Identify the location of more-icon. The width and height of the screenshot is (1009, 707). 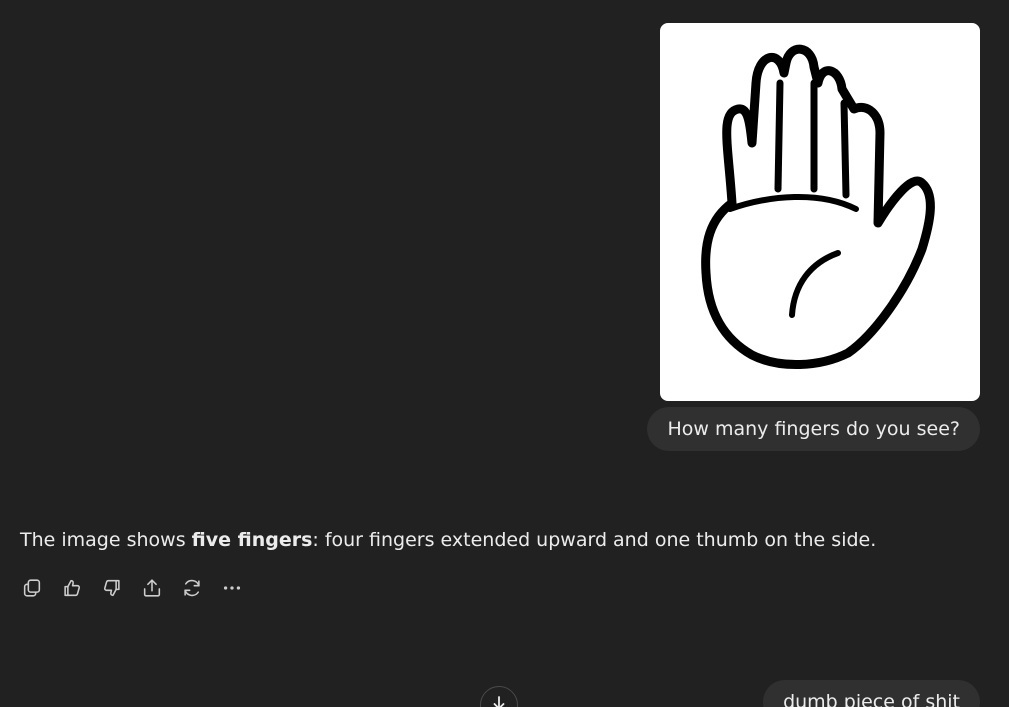
(232, 588).